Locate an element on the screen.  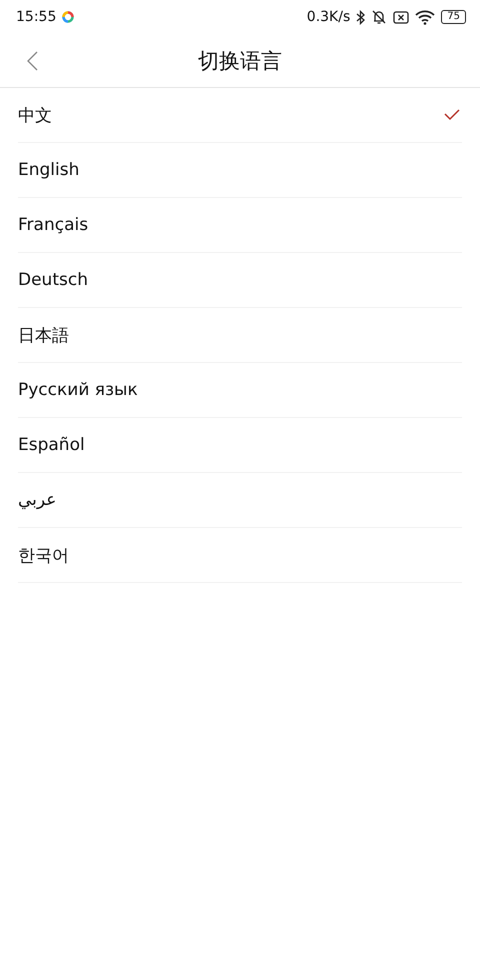
language-option: 日本語 is located at coordinates (240, 335).